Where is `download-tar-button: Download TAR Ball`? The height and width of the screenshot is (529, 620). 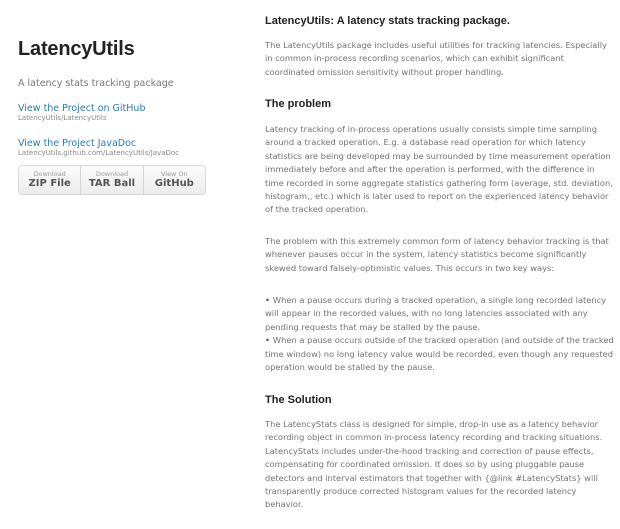 download-tar-button: Download TAR Ball is located at coordinates (112, 180).